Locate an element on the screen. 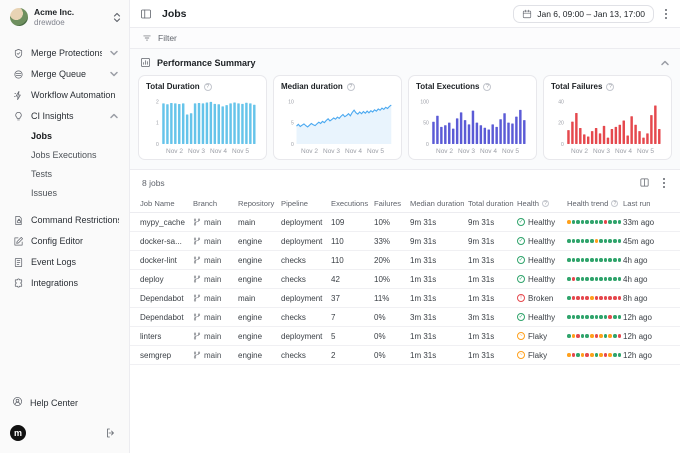 The height and width of the screenshot is (453, 680). cell-total-duration: 9m 31s is located at coordinates (481, 222).